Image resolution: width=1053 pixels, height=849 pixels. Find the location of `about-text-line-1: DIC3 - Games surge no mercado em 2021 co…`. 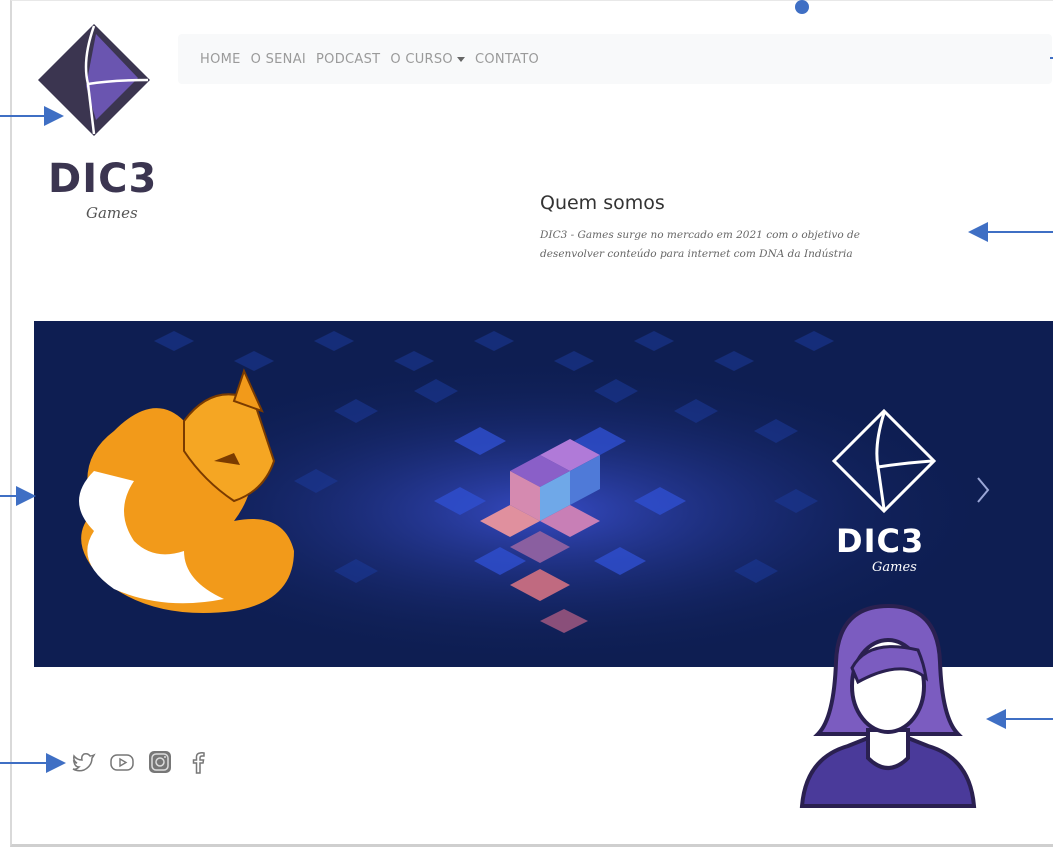

about-text-line-1: DIC3 - Games surge no mercado em 2021 co… is located at coordinates (700, 235).